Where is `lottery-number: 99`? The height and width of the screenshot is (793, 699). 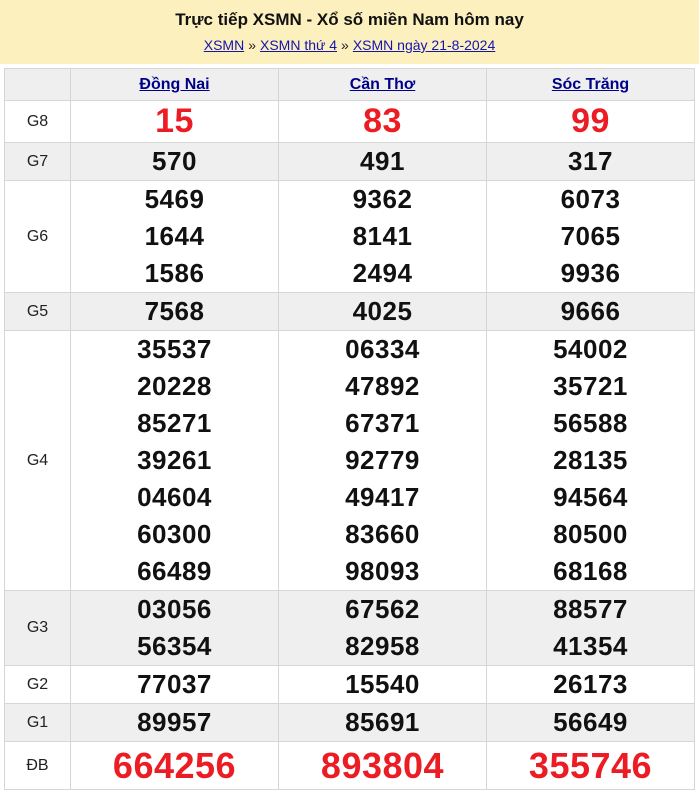 lottery-number: 99 is located at coordinates (590, 121).